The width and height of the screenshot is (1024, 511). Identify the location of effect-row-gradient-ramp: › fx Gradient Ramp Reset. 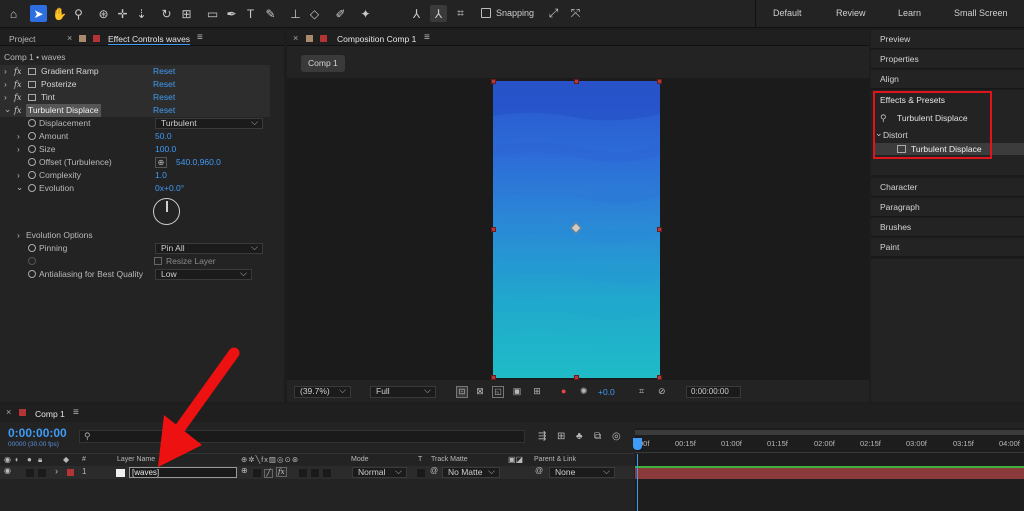
(135, 71).